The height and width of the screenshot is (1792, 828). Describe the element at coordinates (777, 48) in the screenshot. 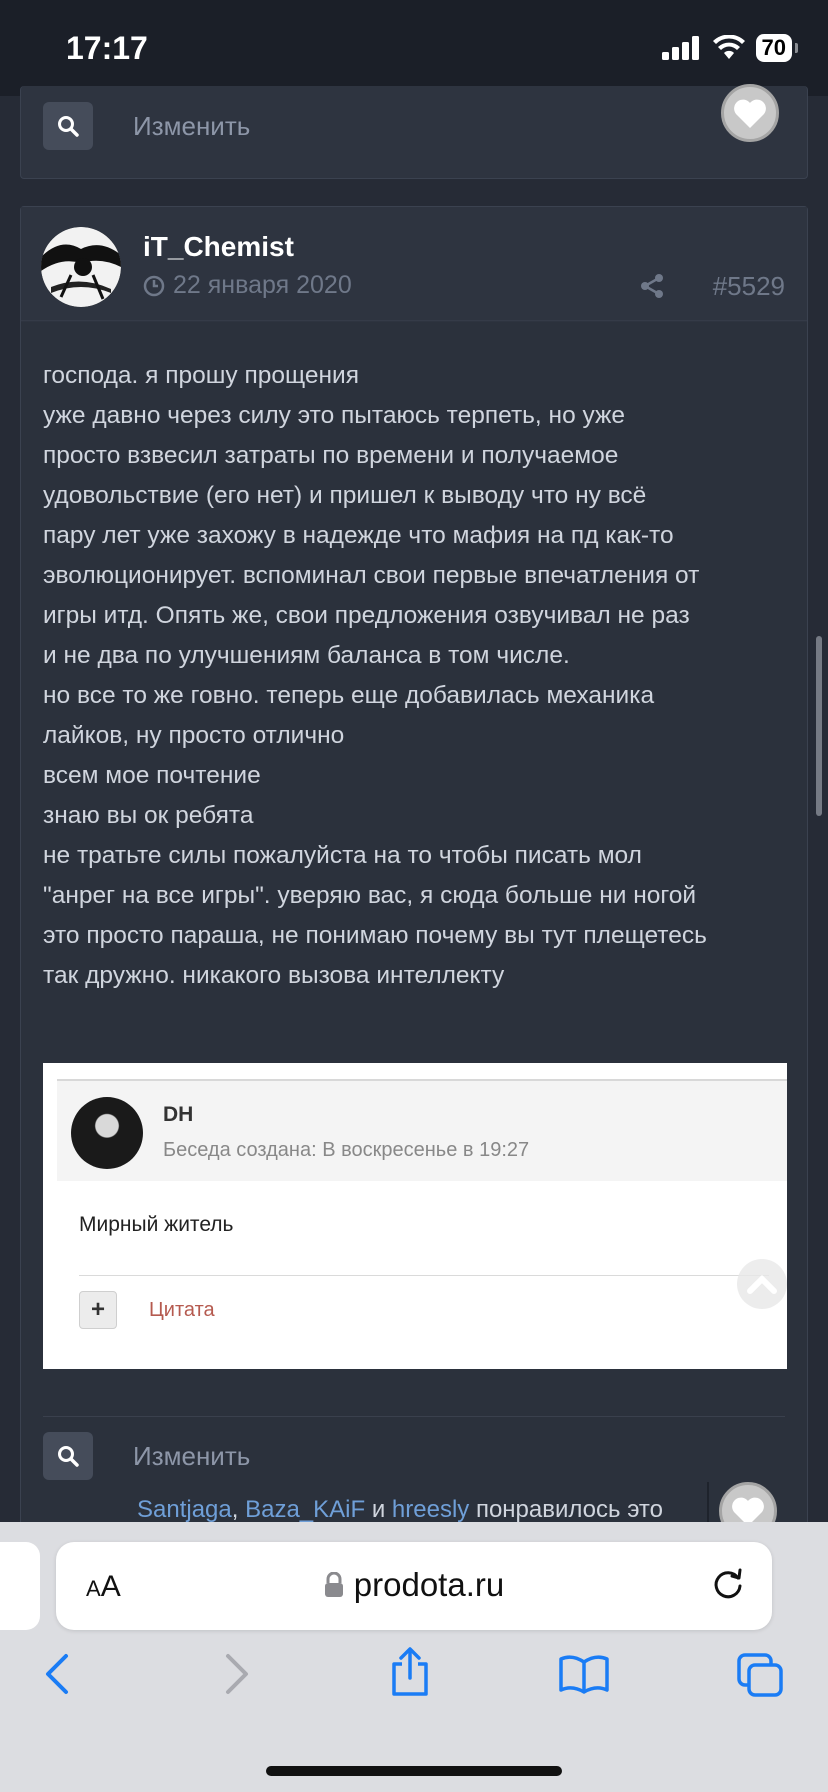

I see `battery-indicator: 70` at that location.